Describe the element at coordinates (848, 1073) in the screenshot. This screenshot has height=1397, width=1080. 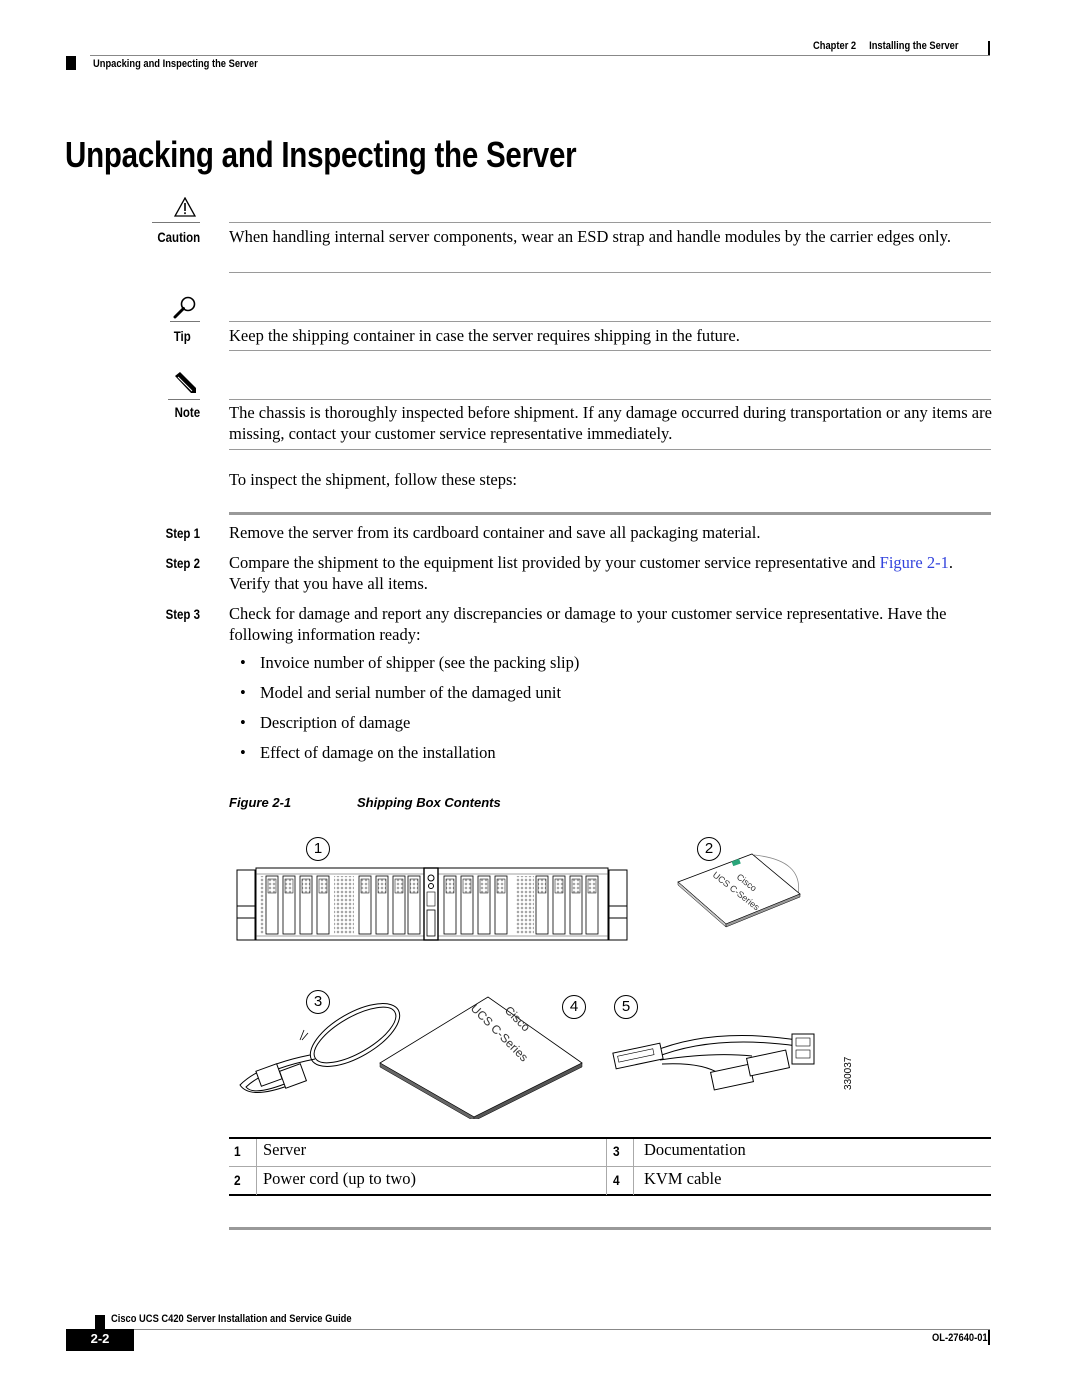
I see `art-id: 330037` at that location.